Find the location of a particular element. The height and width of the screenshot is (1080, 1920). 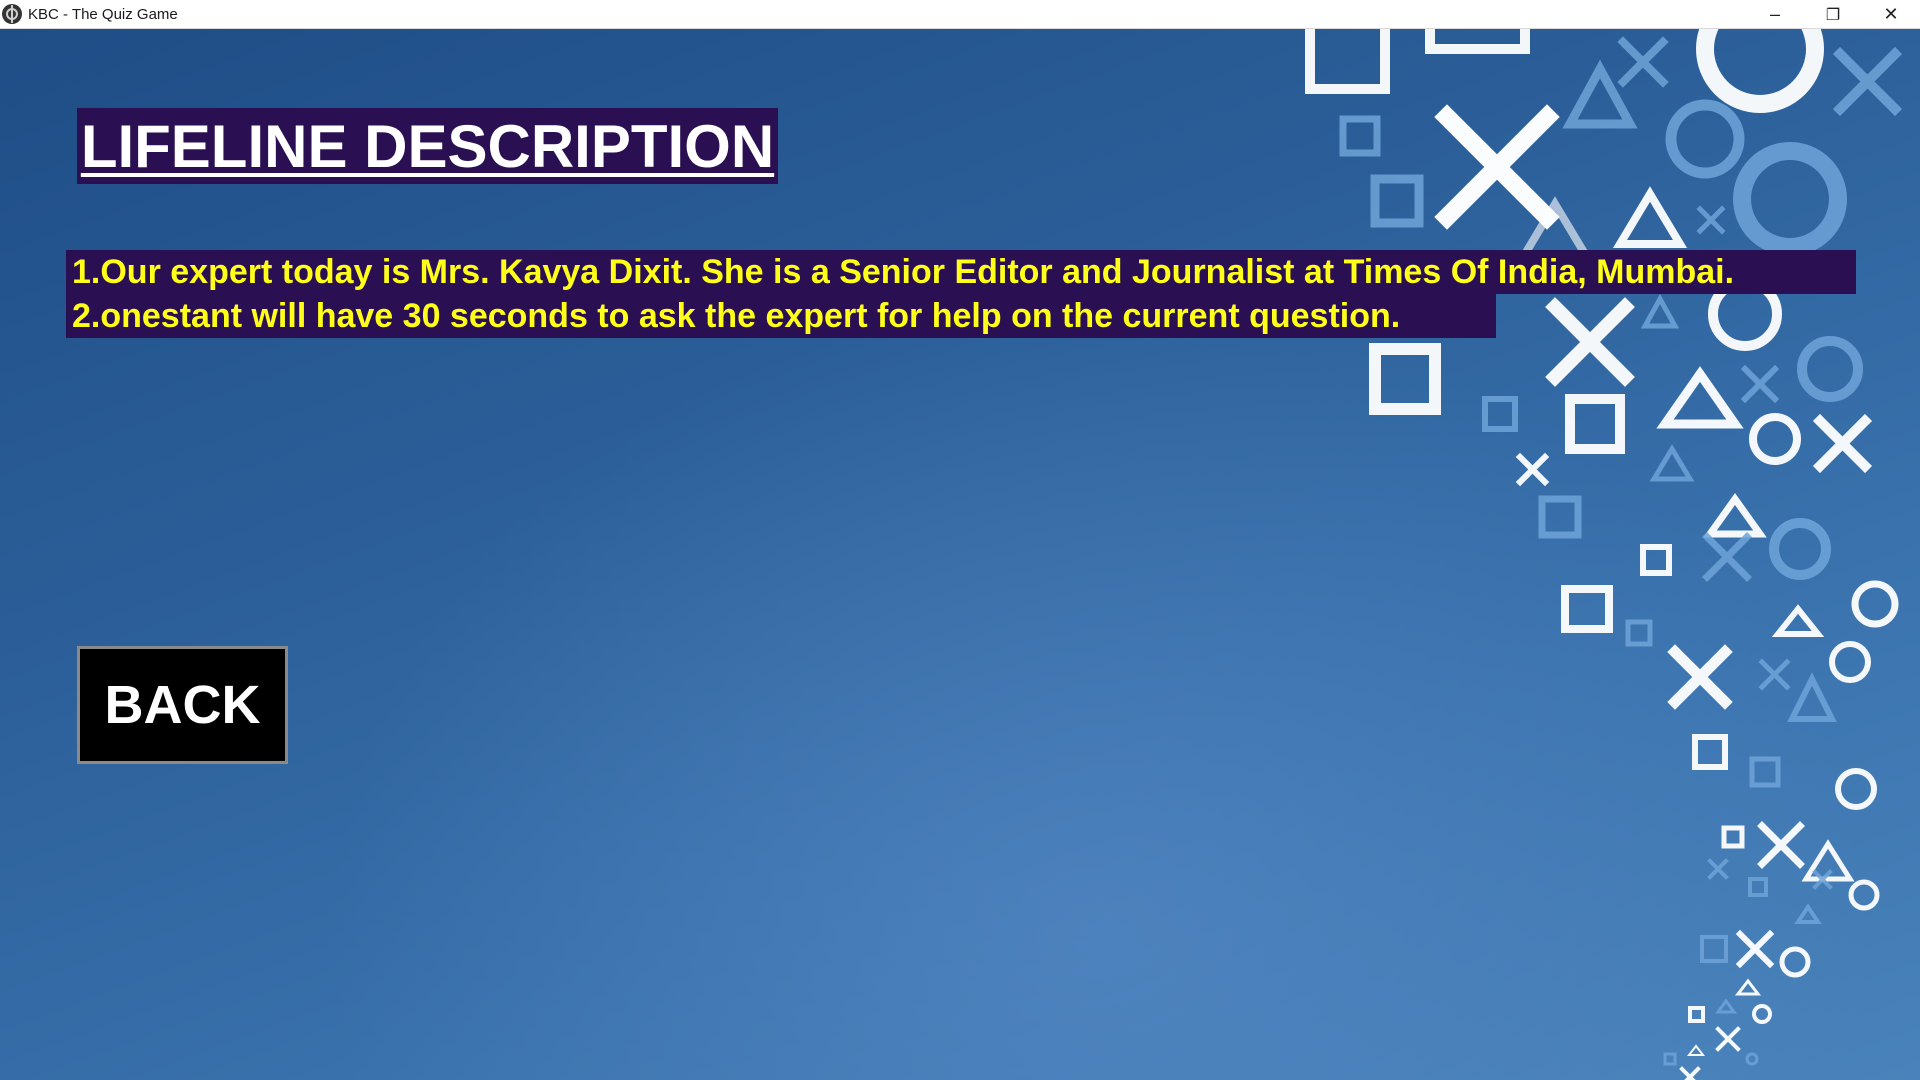

close-icon: ✕ is located at coordinates (1891, 14).